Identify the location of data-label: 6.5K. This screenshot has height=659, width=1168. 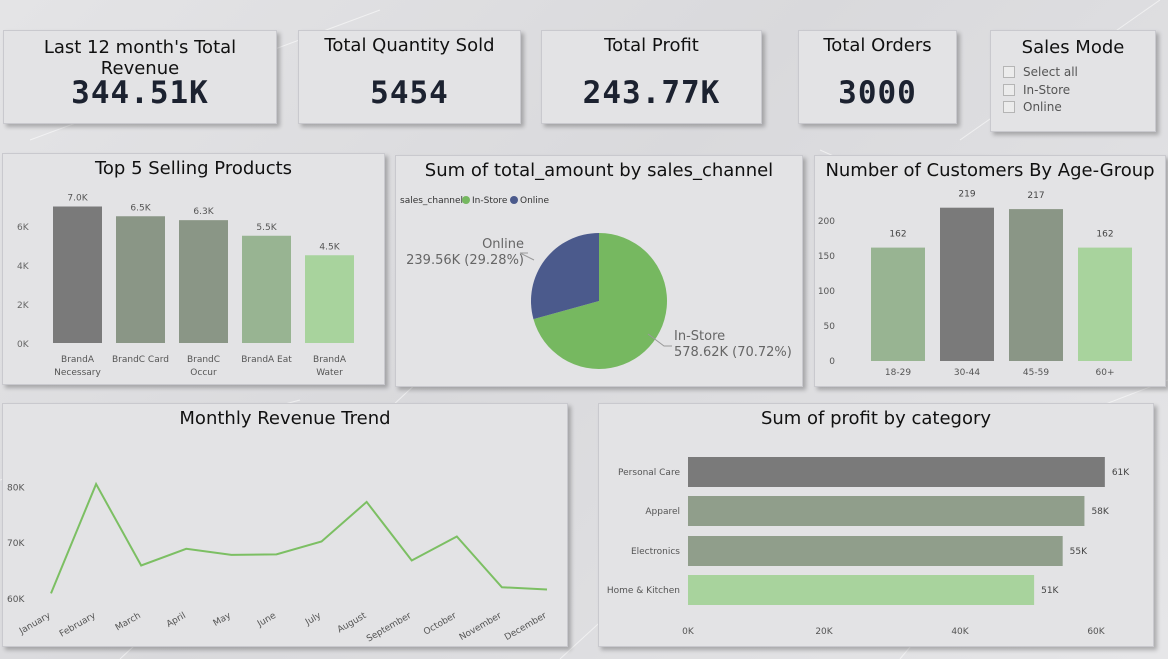
(140, 208).